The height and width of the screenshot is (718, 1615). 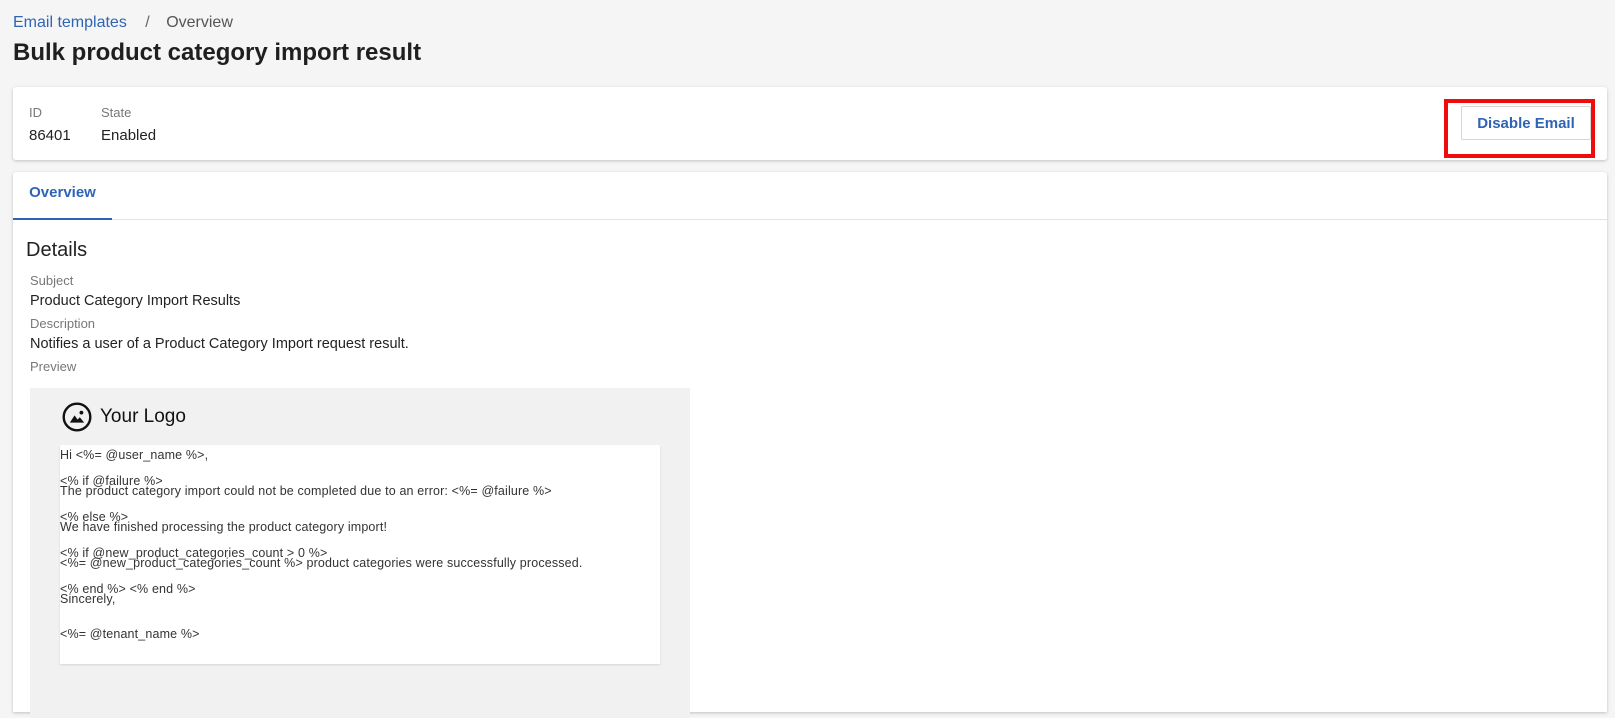 What do you see at coordinates (70, 22) in the screenshot?
I see `breadcrumb-link-email-templates: Email templates` at bounding box center [70, 22].